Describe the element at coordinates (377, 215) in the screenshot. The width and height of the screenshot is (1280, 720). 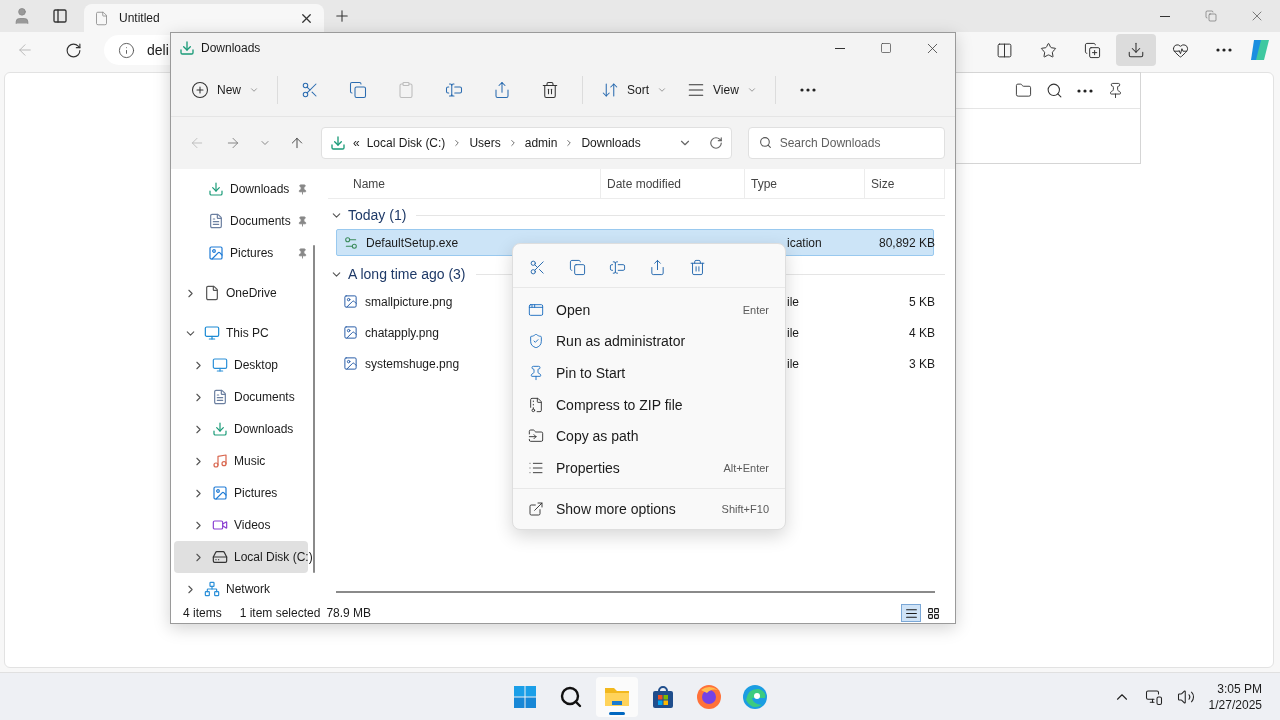
I see `group-header: Today (1)` at that location.